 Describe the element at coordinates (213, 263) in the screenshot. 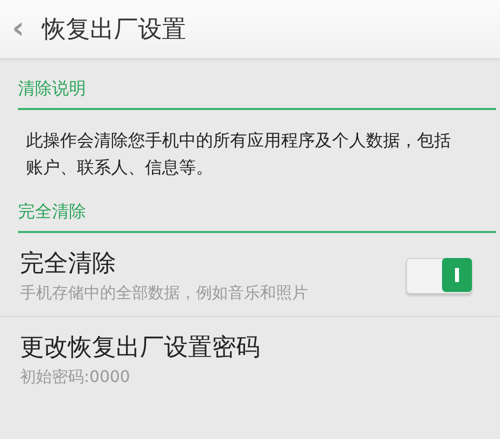

I see `setting-title: 完全清除` at that location.